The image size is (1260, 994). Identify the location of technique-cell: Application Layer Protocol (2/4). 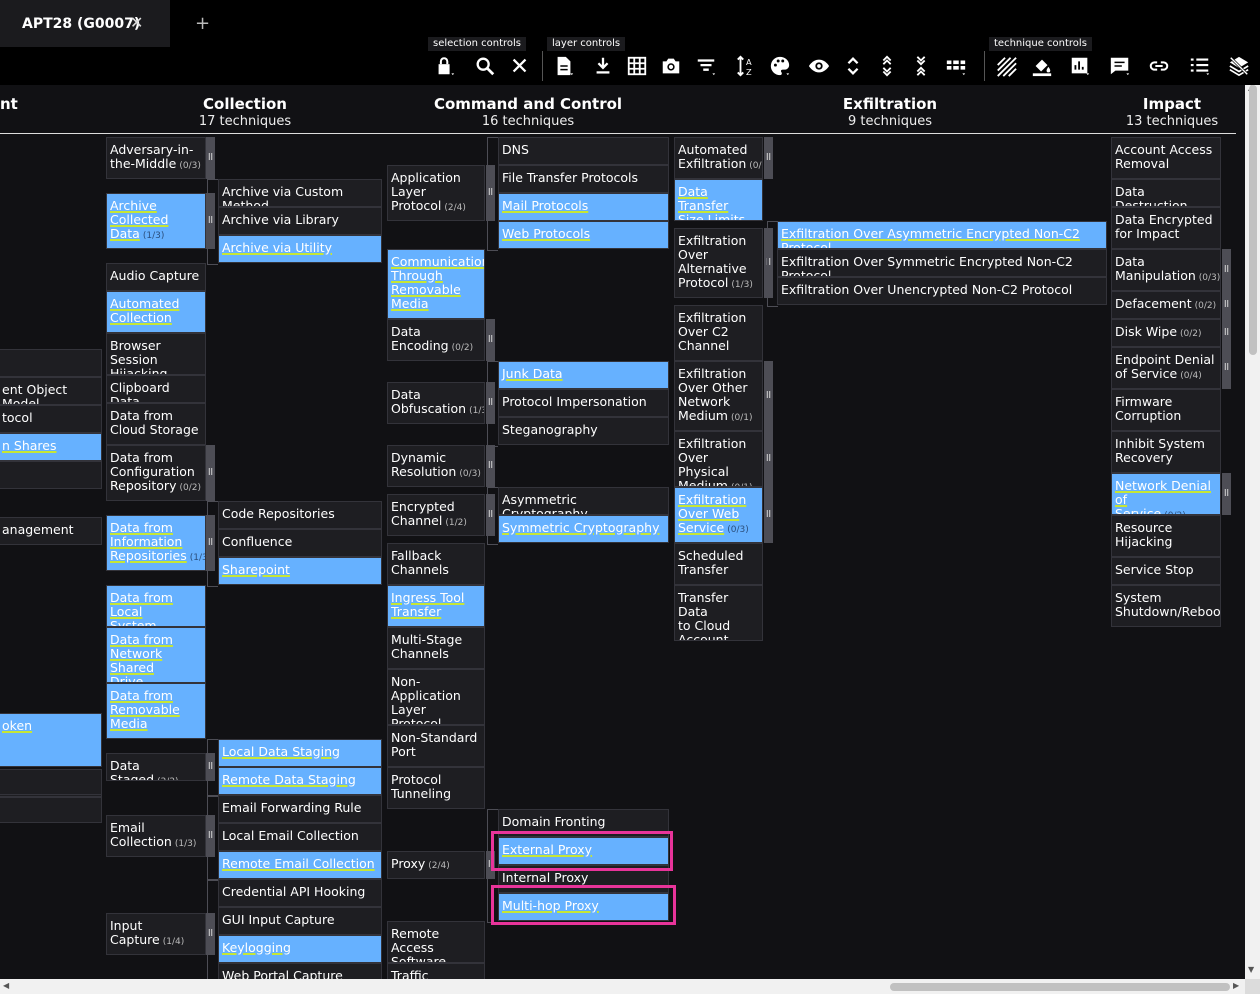
(436, 193).